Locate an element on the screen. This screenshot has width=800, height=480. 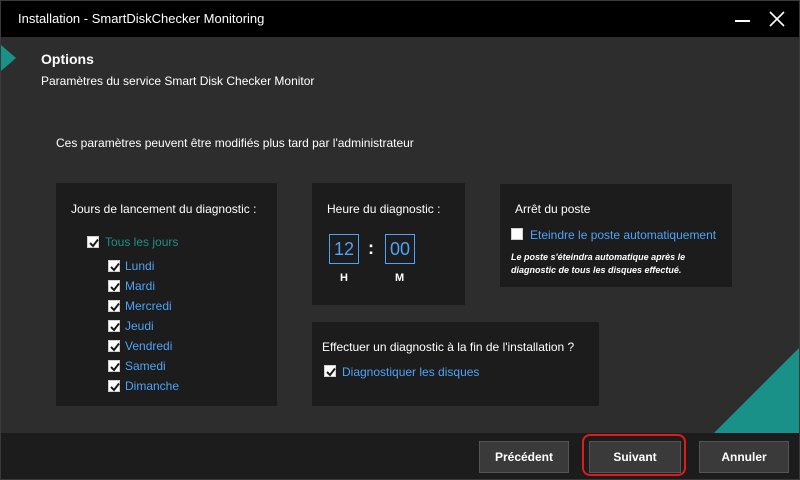
day-checkbox-vendredi is located at coordinates (114, 346).